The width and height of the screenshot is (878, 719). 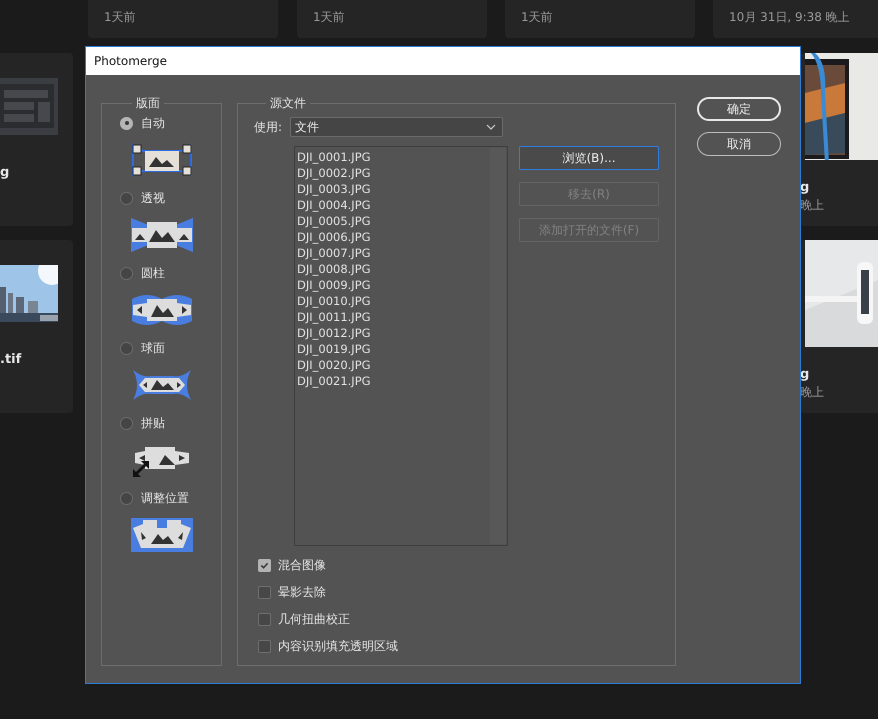 What do you see at coordinates (338, 646) in the screenshot?
I see `checkbox-label: 内容识别填充透明区域` at bounding box center [338, 646].